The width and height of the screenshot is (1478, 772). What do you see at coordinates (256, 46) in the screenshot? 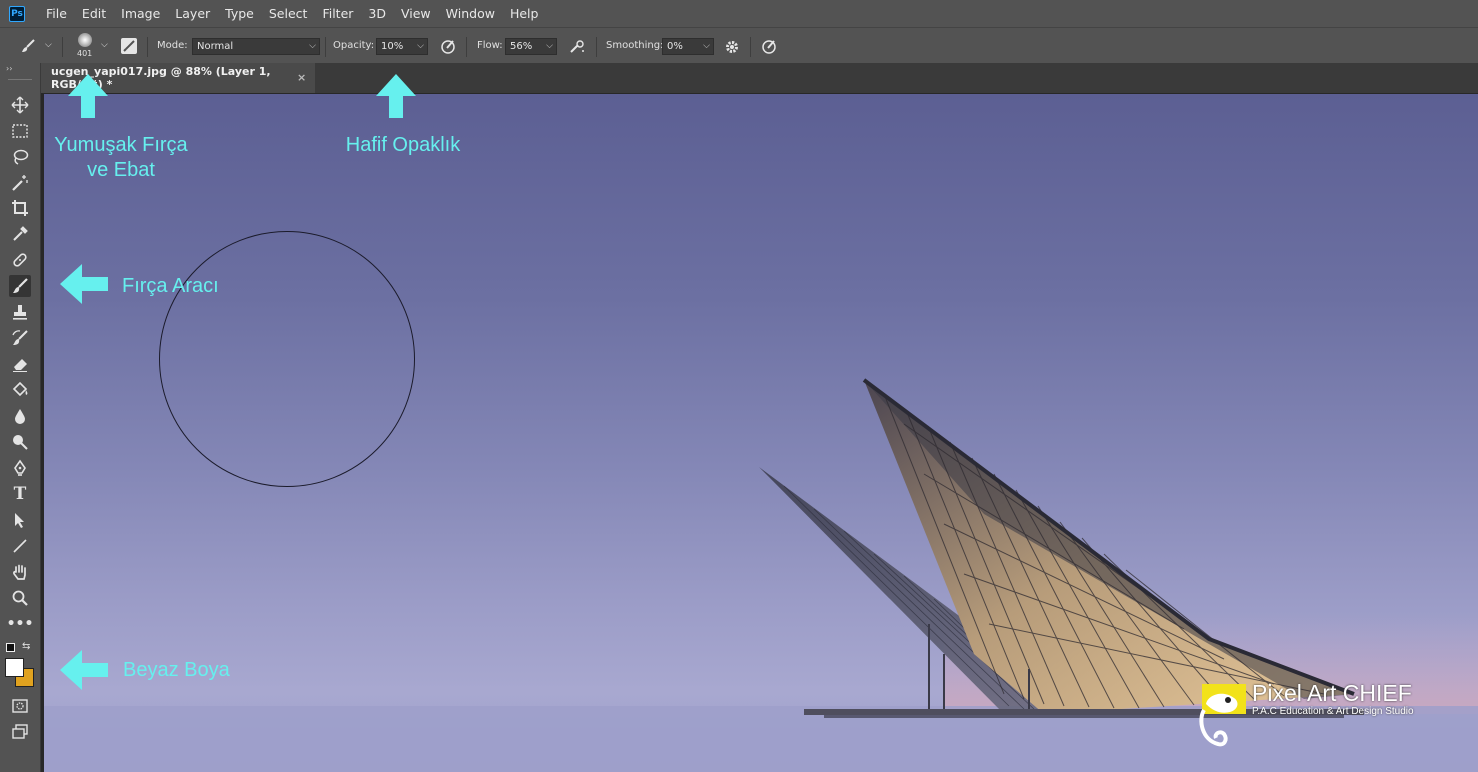
I see `mode-select: Normal ⌵` at bounding box center [256, 46].